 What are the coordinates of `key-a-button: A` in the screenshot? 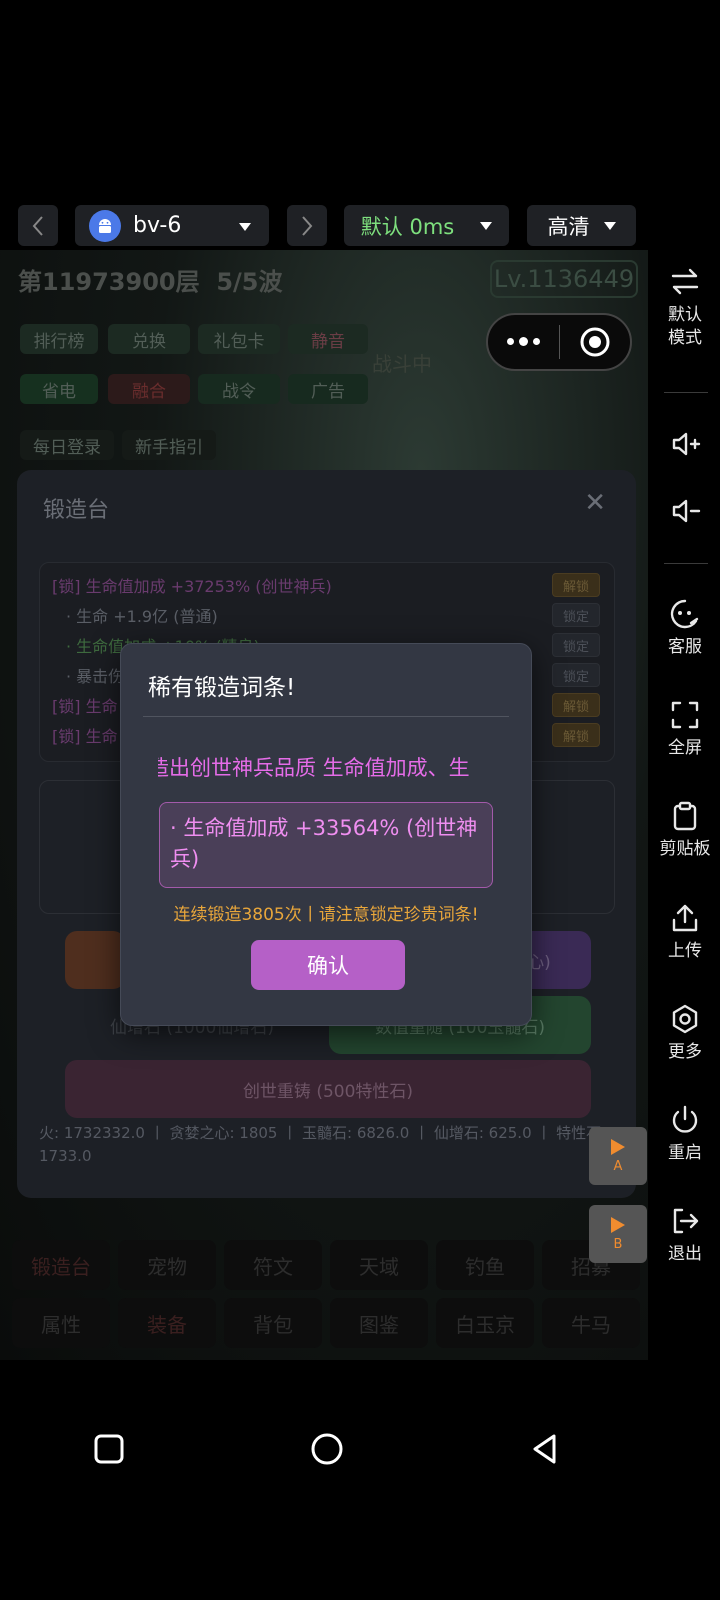 It's located at (618, 1156).